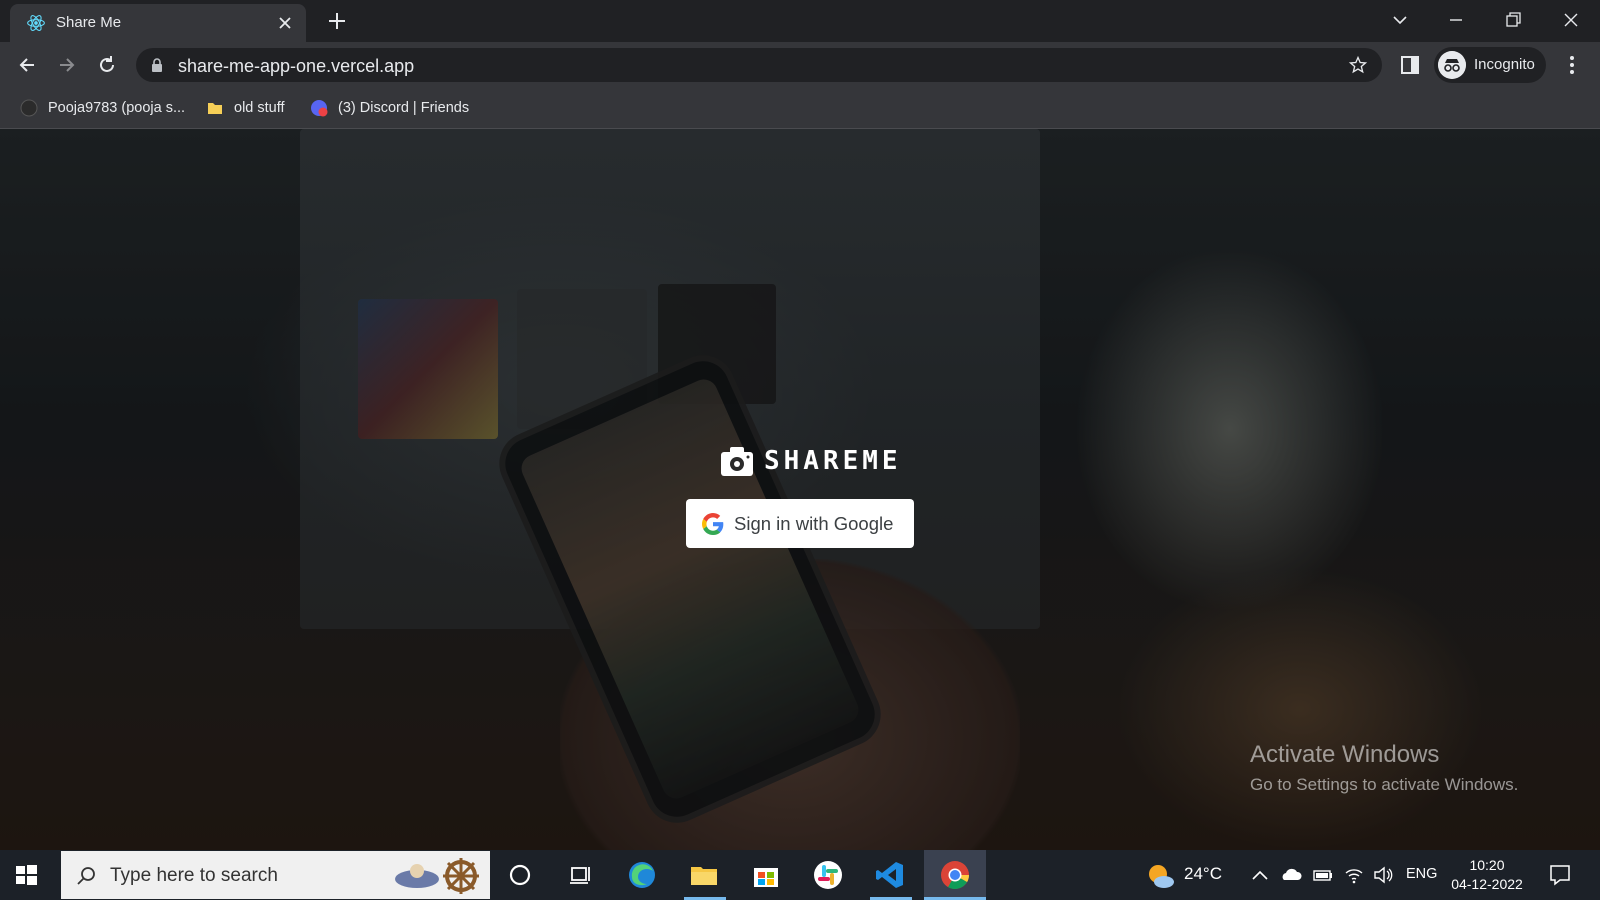  What do you see at coordinates (337, 21) in the screenshot?
I see `new-tab-icon` at bounding box center [337, 21].